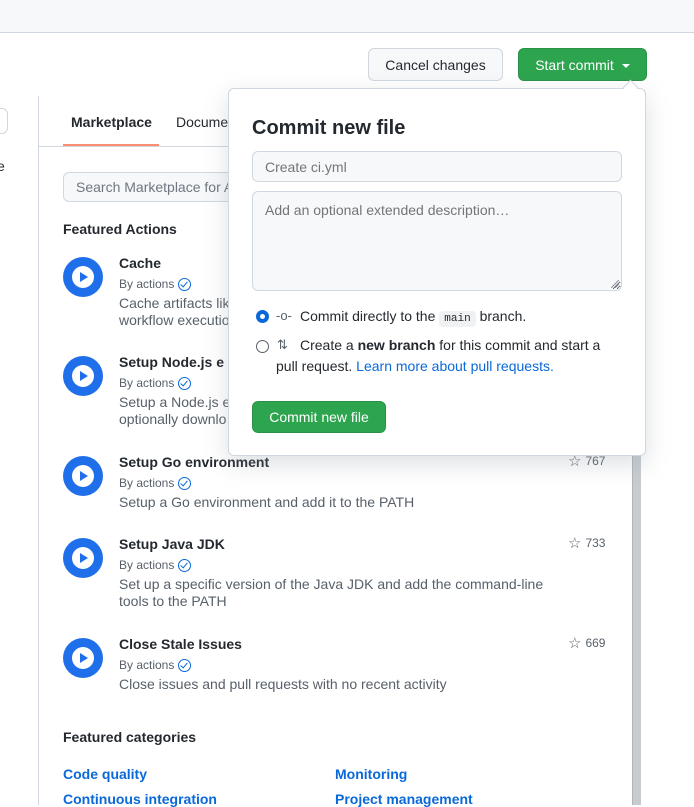  Describe the element at coordinates (130, 737) in the screenshot. I see `featured-categories-title: Featured categories` at that location.